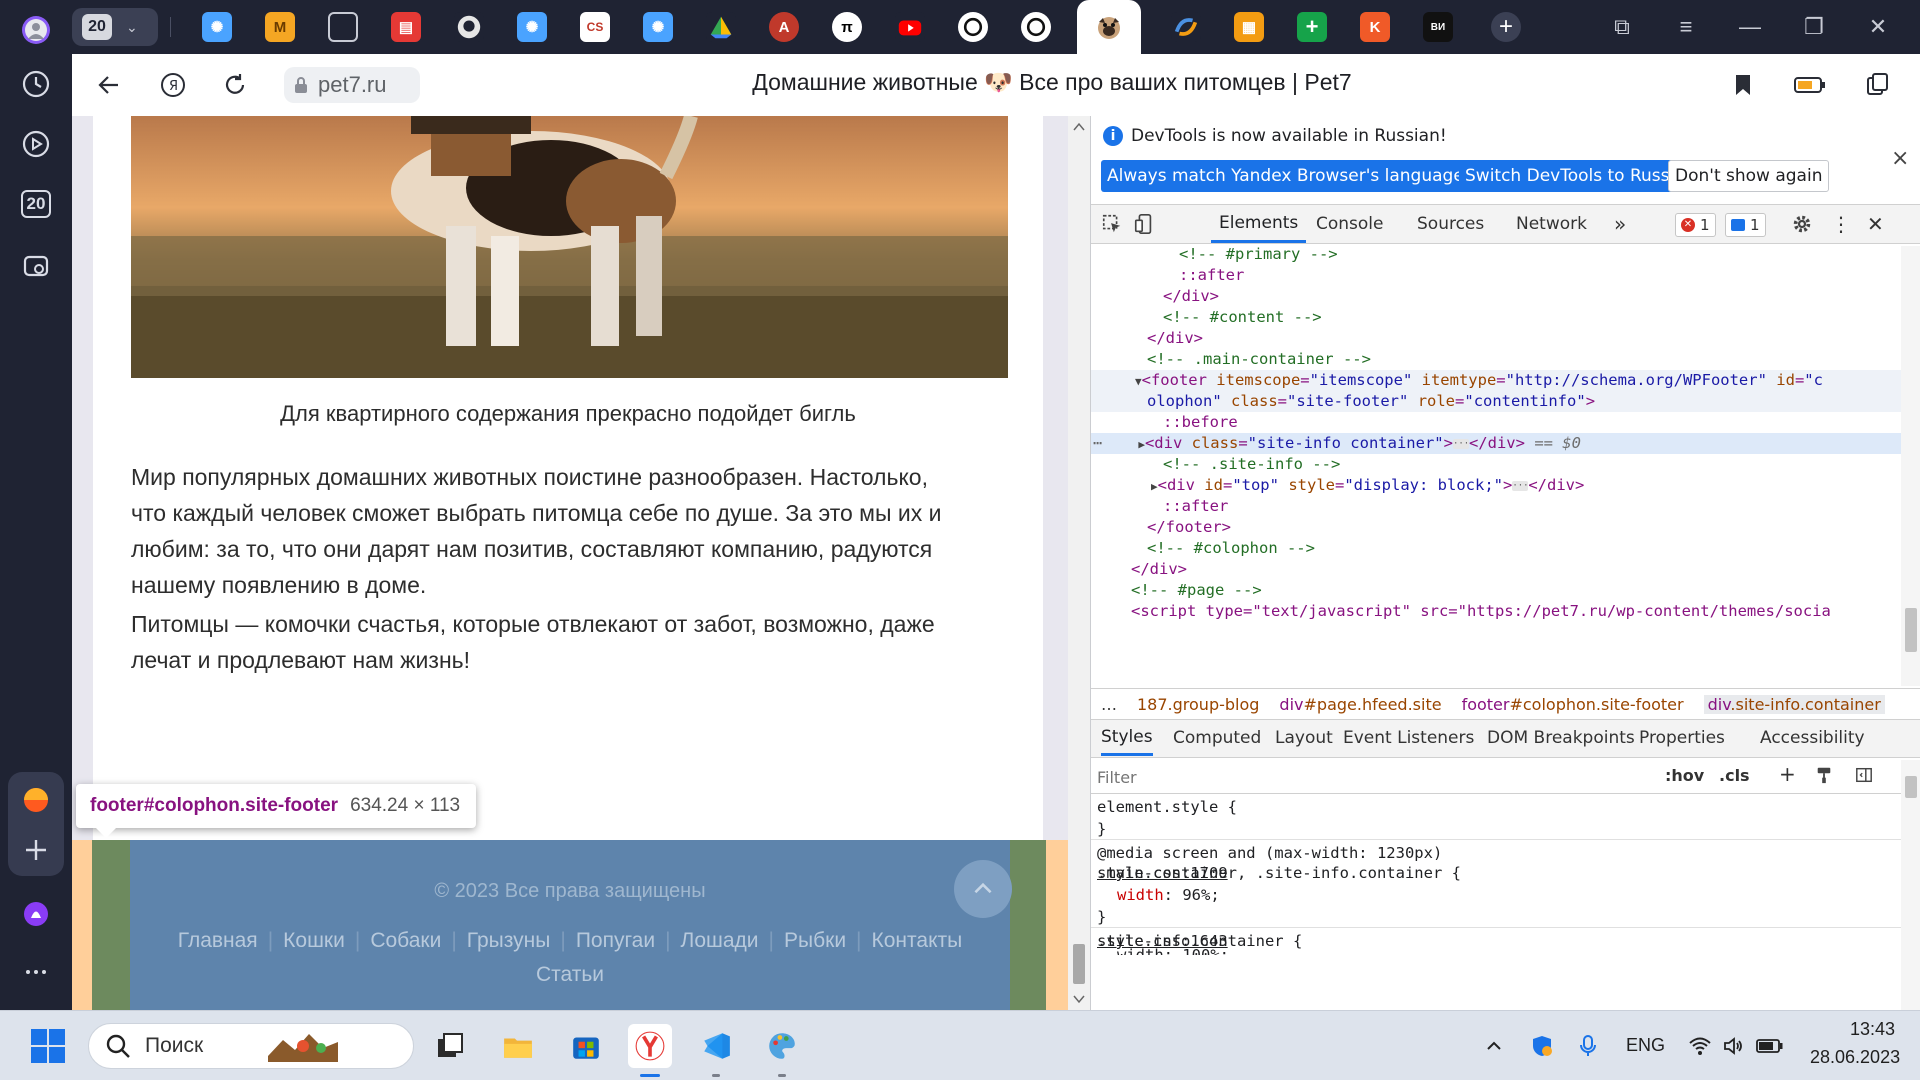  What do you see at coordinates (1496, 255) in the screenshot?
I see `dom-node: <!-- #primary -->` at bounding box center [1496, 255].